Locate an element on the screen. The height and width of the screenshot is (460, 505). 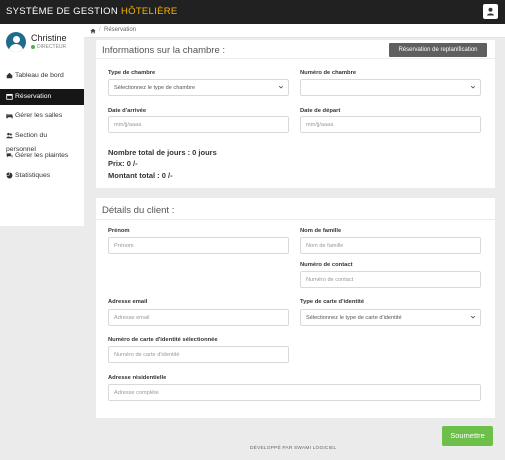
sidebar-item-label: Gérer les plaintes is located at coordinates (42, 155).